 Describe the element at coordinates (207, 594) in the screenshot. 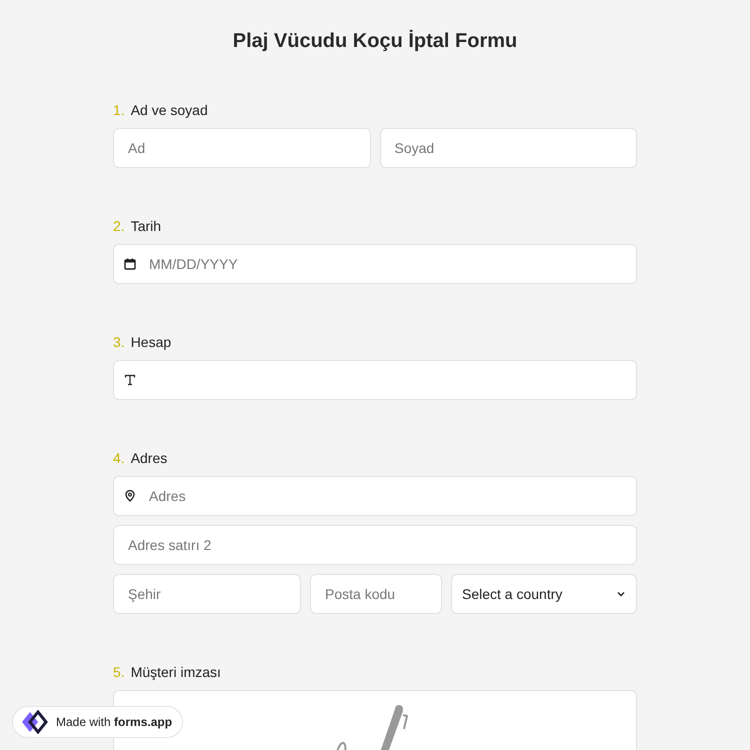

I see `city-field: Şehir` at that location.